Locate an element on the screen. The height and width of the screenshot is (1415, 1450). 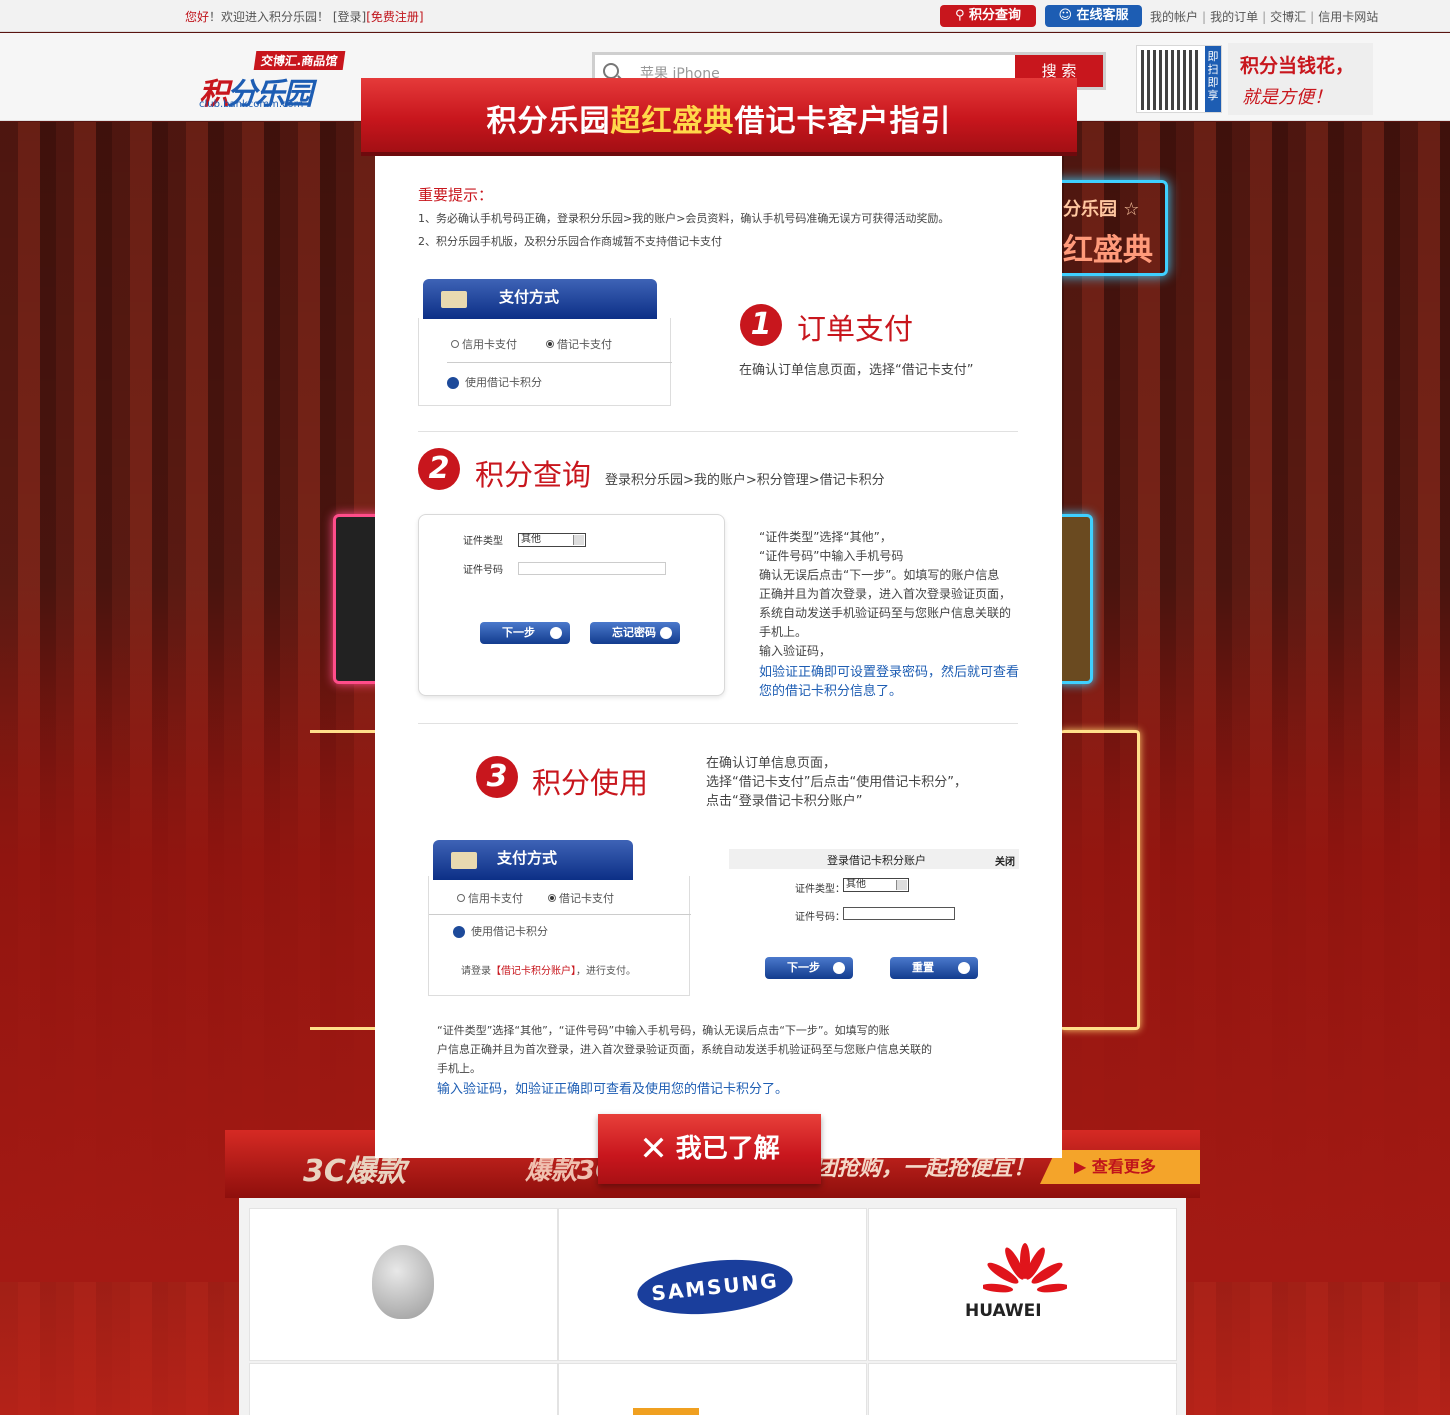
credit-radio is located at coordinates (455, 344).